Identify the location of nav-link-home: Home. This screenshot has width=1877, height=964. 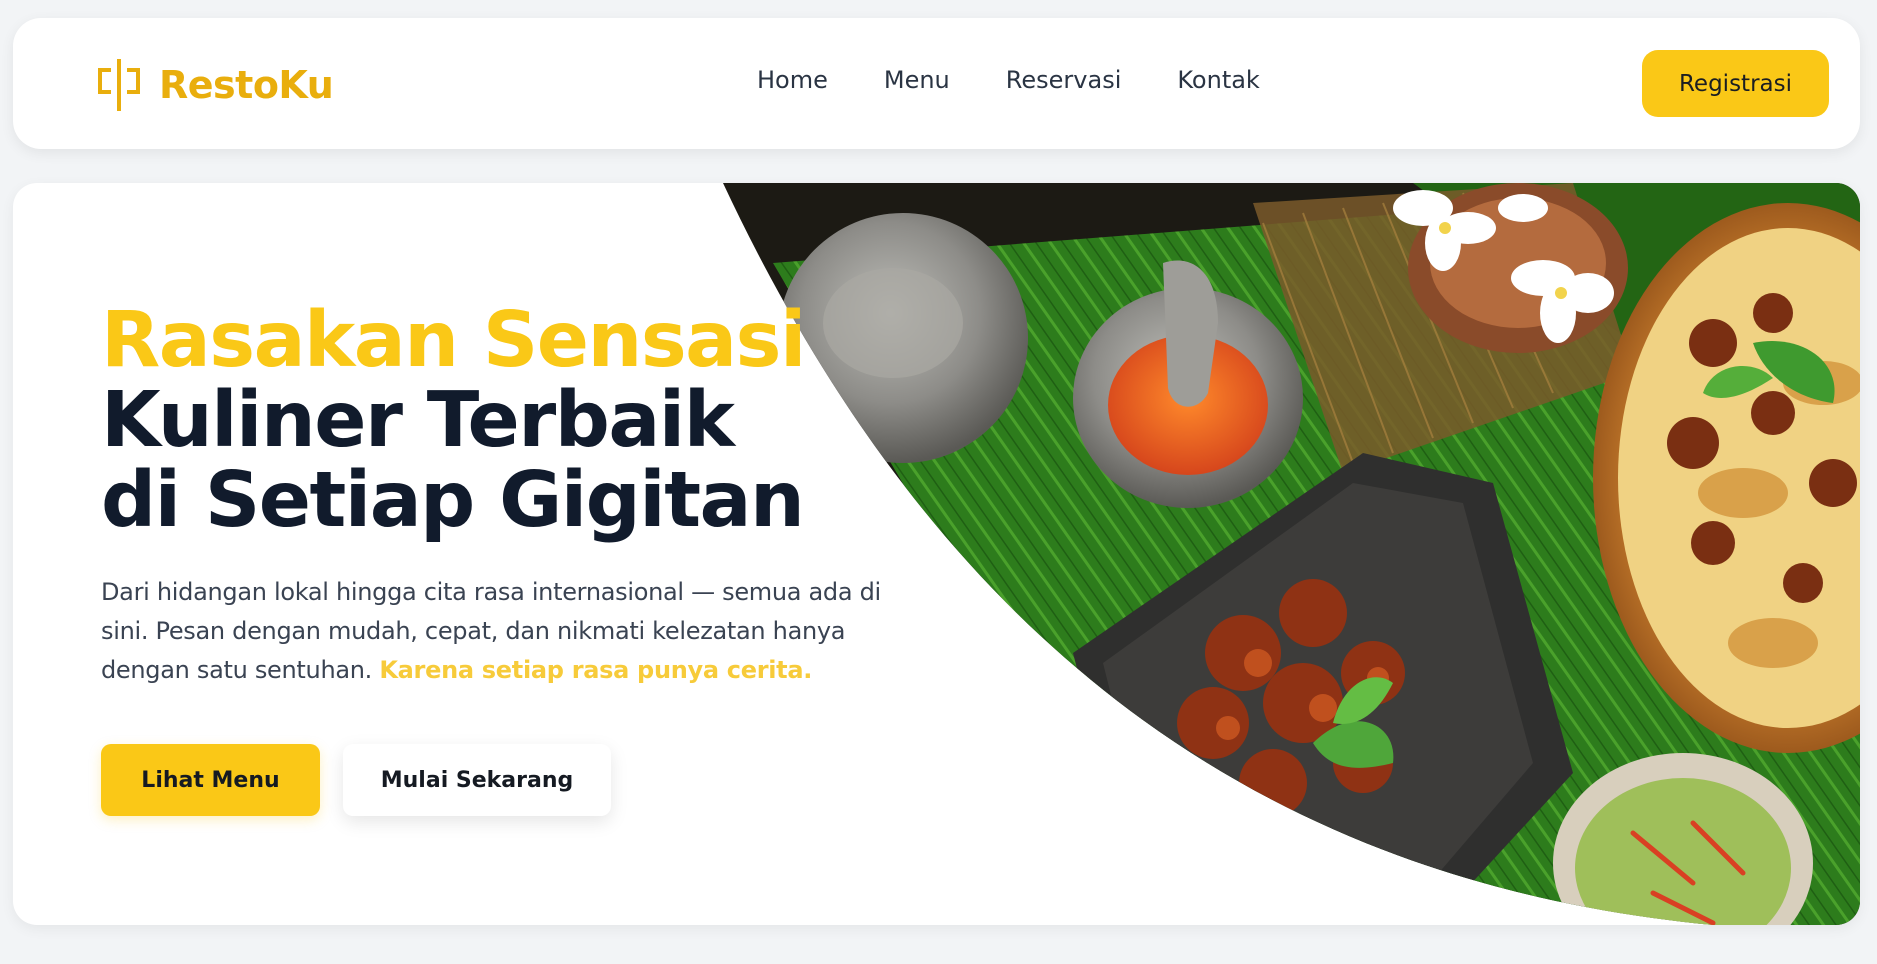
(792, 80).